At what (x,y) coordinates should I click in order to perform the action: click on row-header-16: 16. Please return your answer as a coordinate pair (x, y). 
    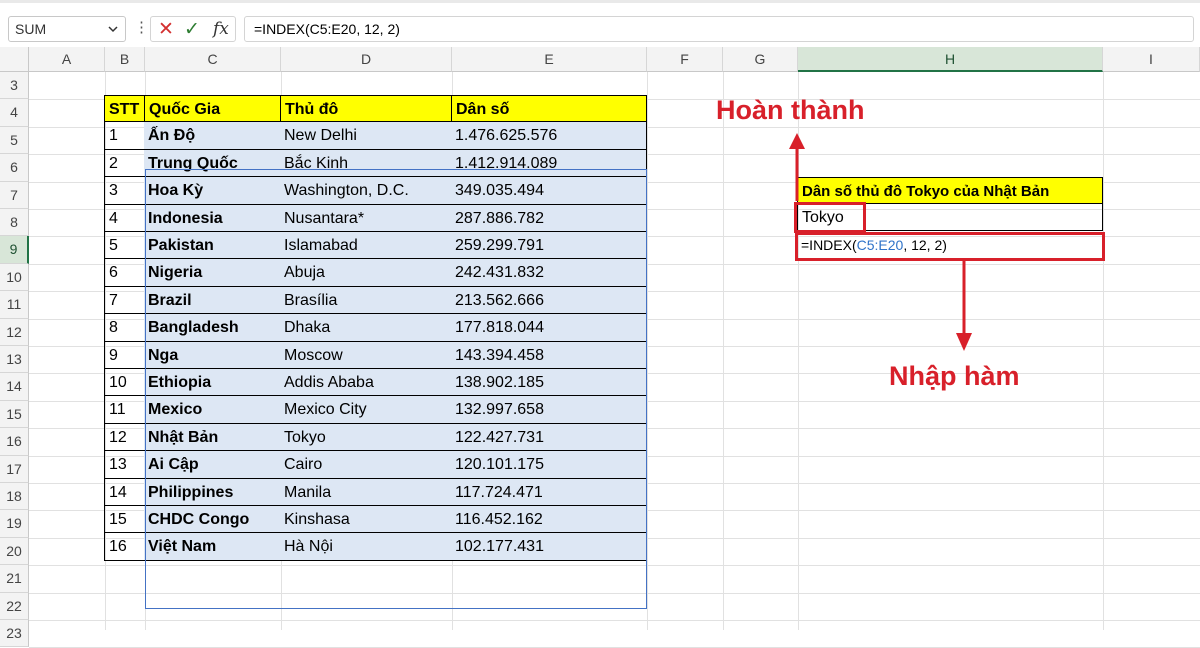
    Looking at the image, I should click on (14, 442).